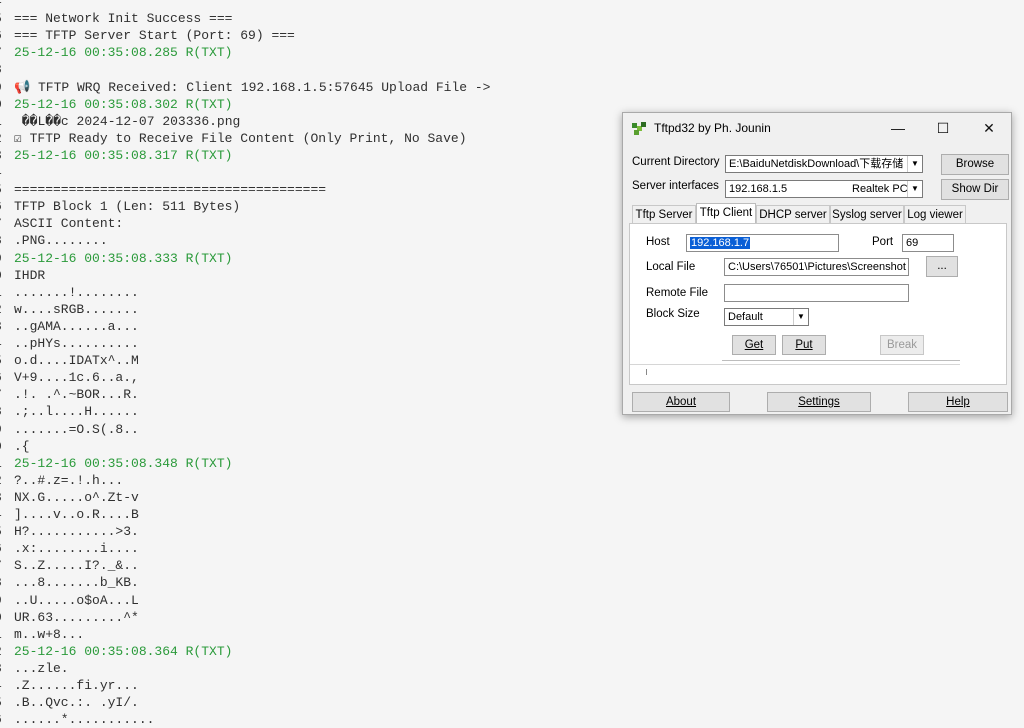 This screenshot has width=1024, height=728. What do you see at coordinates (646, 372) in the screenshot?
I see `progress-tick` at bounding box center [646, 372].